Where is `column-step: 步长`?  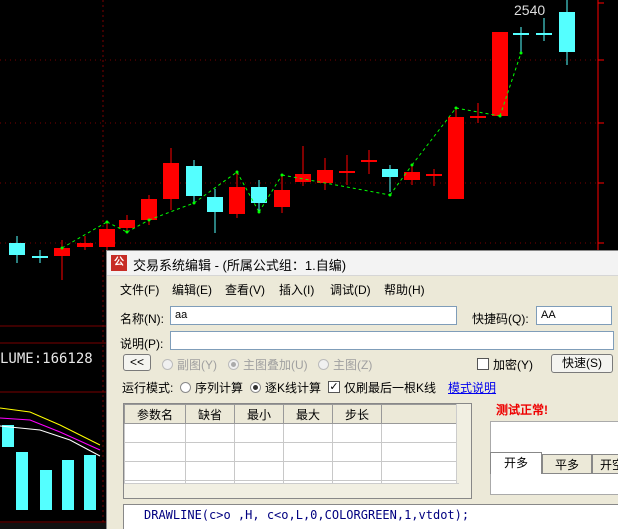
column-step: 步长 is located at coordinates (357, 414).